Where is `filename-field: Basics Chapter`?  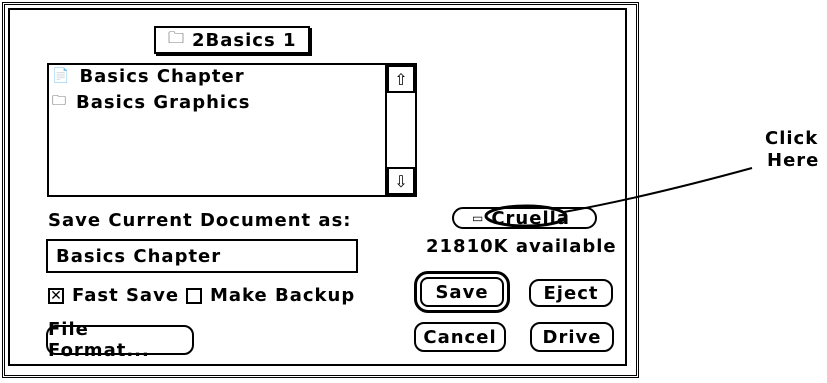 filename-field: Basics Chapter is located at coordinates (202, 256).